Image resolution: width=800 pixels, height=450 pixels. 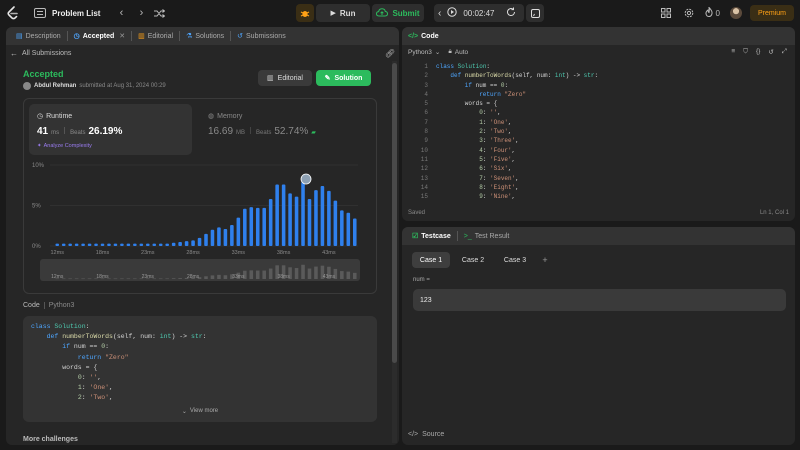 What do you see at coordinates (487, 236) in the screenshot?
I see `tab-test-result: >_ Test Result` at bounding box center [487, 236].